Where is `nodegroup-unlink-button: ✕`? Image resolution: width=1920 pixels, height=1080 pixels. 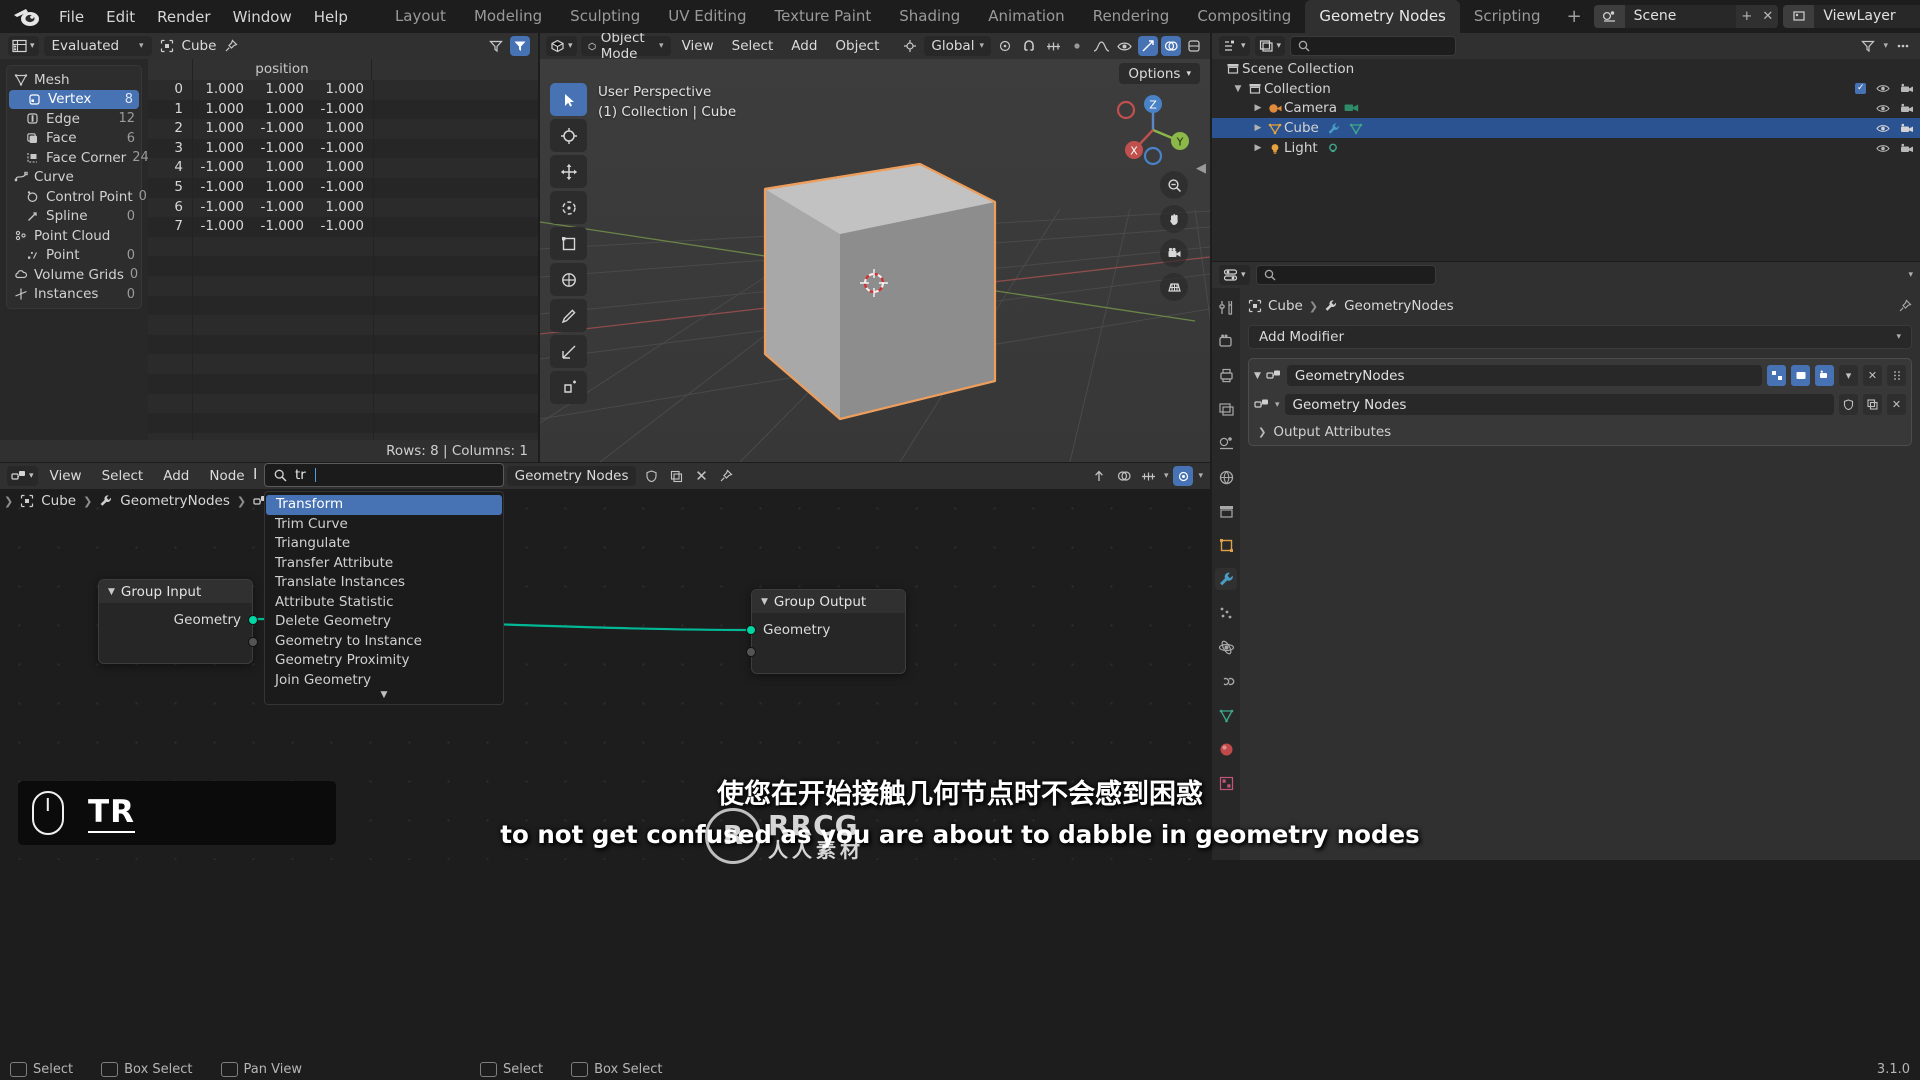
nodegroup-unlink-button: ✕ is located at coordinates (1896, 404).